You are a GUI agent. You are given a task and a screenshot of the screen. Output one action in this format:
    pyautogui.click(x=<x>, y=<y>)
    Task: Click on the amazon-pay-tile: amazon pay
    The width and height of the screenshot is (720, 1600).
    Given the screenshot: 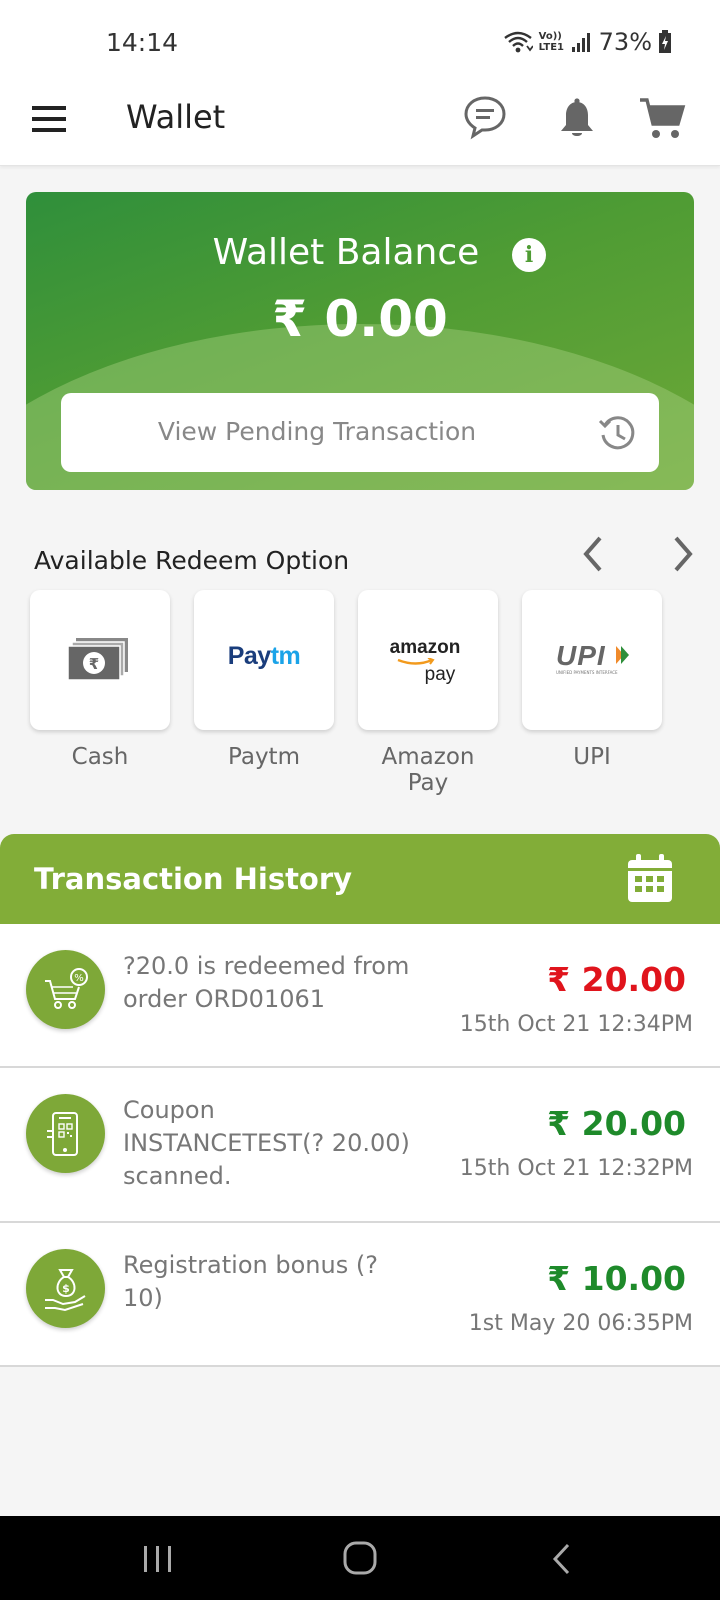 What is the action you would take?
    pyautogui.click(x=428, y=660)
    